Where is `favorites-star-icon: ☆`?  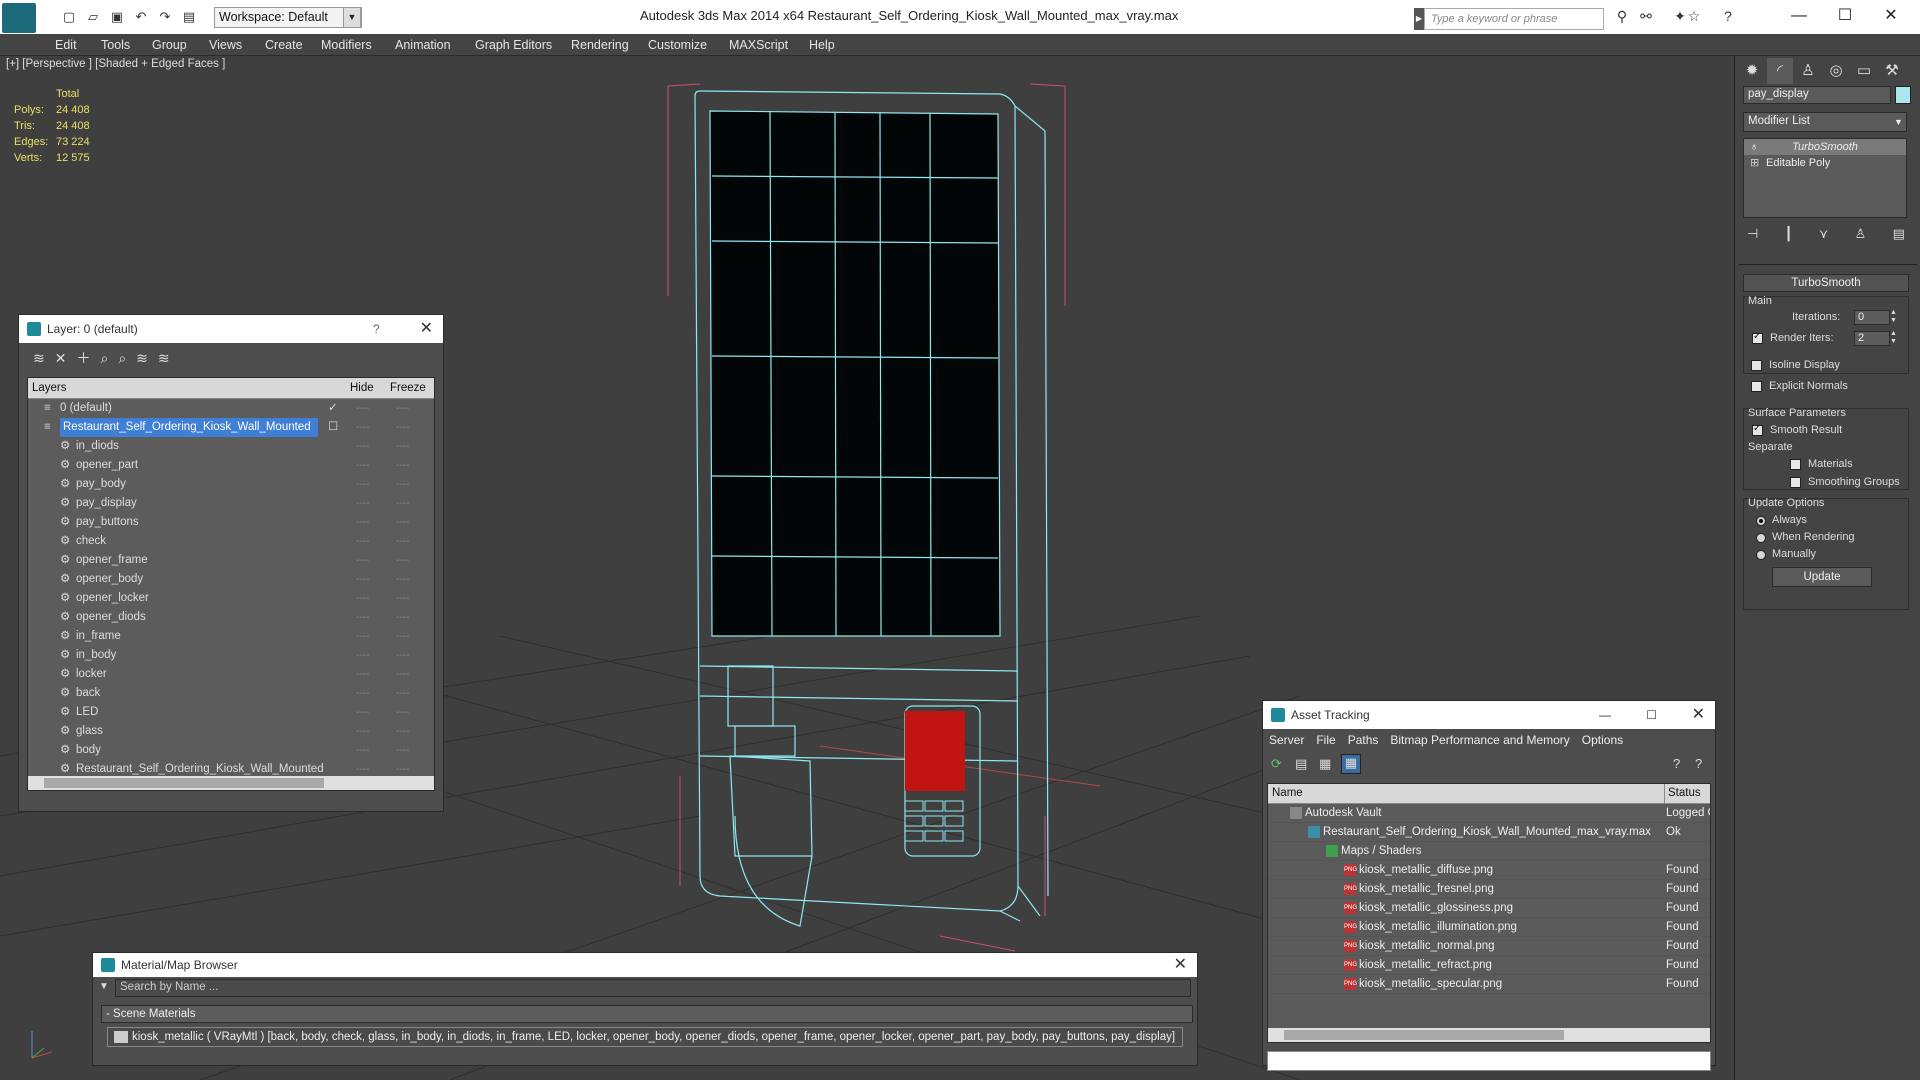
favorites-star-icon: ☆ is located at coordinates (1694, 18).